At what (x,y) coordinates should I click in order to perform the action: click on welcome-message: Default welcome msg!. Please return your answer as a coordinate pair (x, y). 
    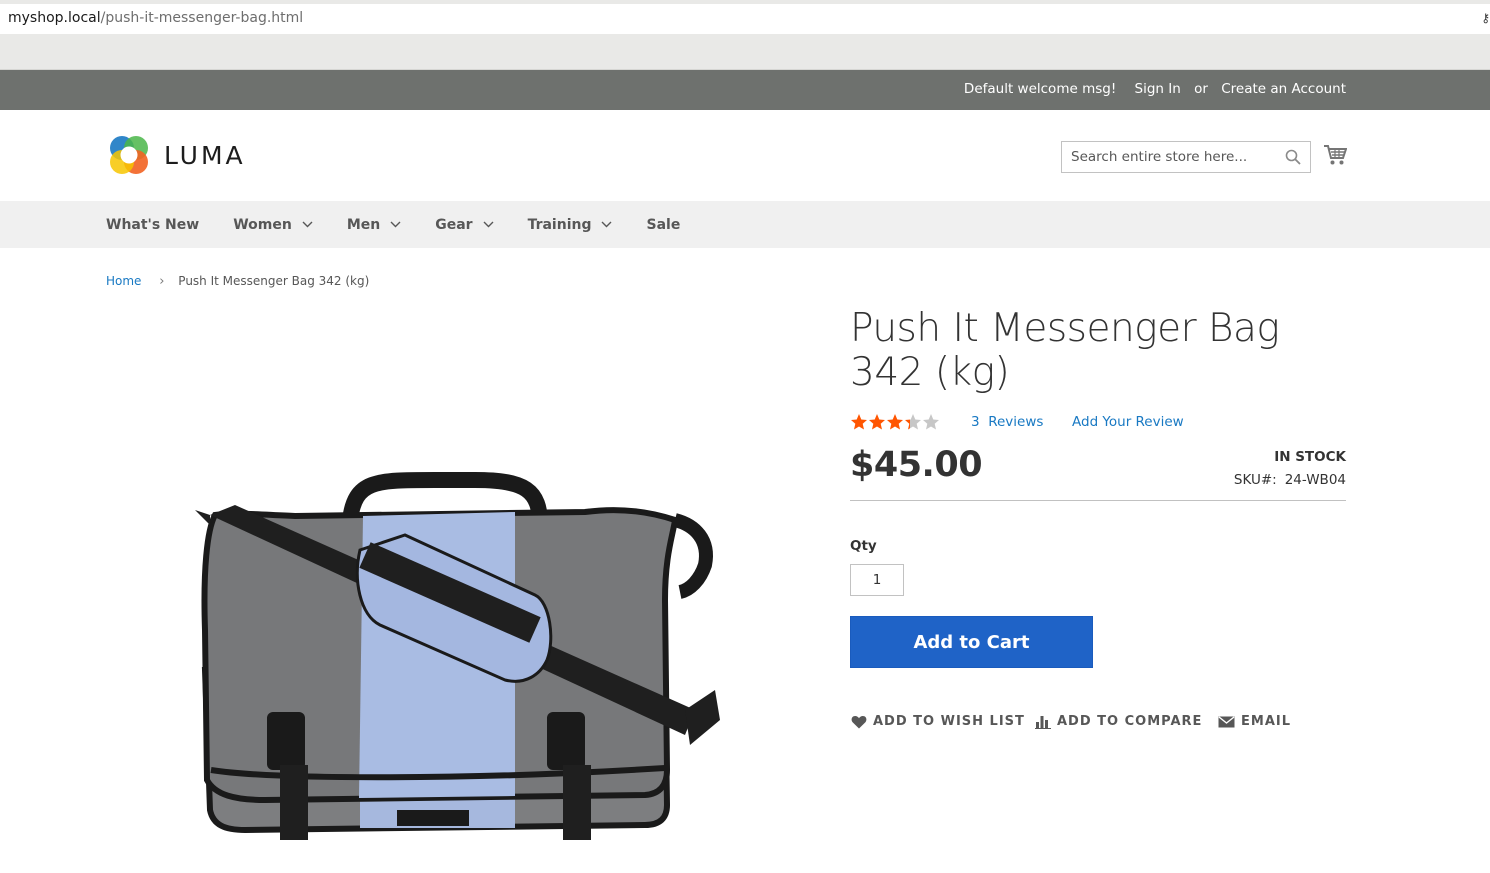
    Looking at the image, I should click on (1040, 89).